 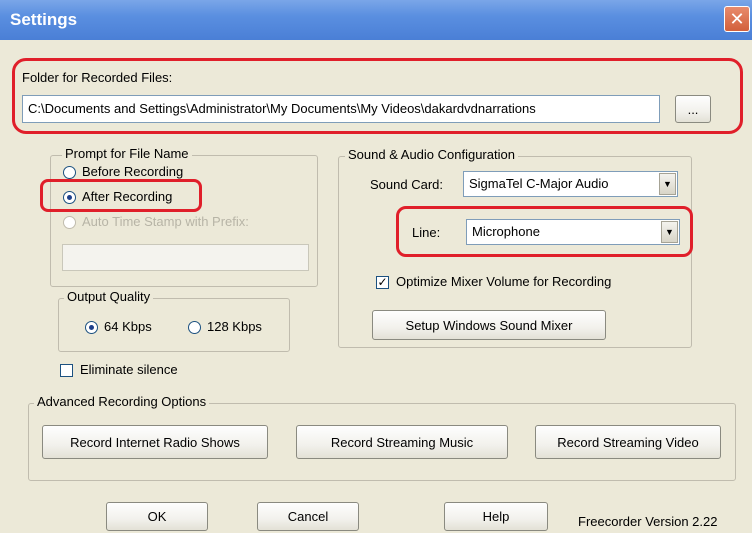 What do you see at coordinates (69, 222) in the screenshot?
I see `auto-timestamp-radio` at bounding box center [69, 222].